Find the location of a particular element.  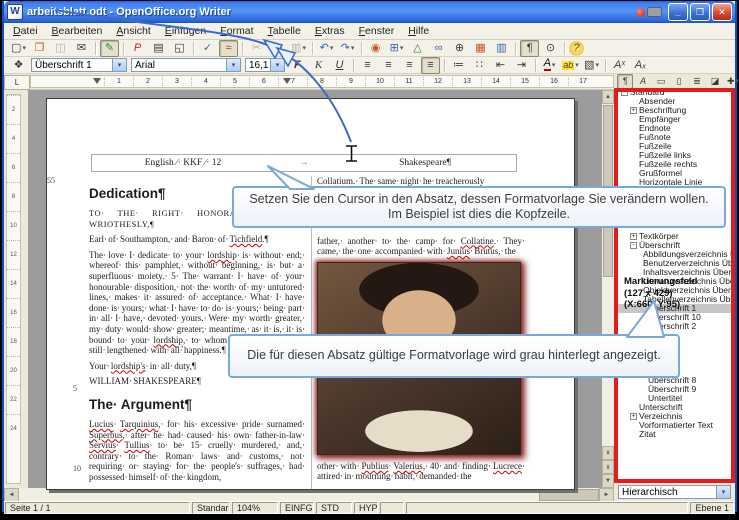

format-buttons: FKU≡≡≡≡≔∷⇤⇥Aab▧AˣAₓ is located at coordinates (469, 65).